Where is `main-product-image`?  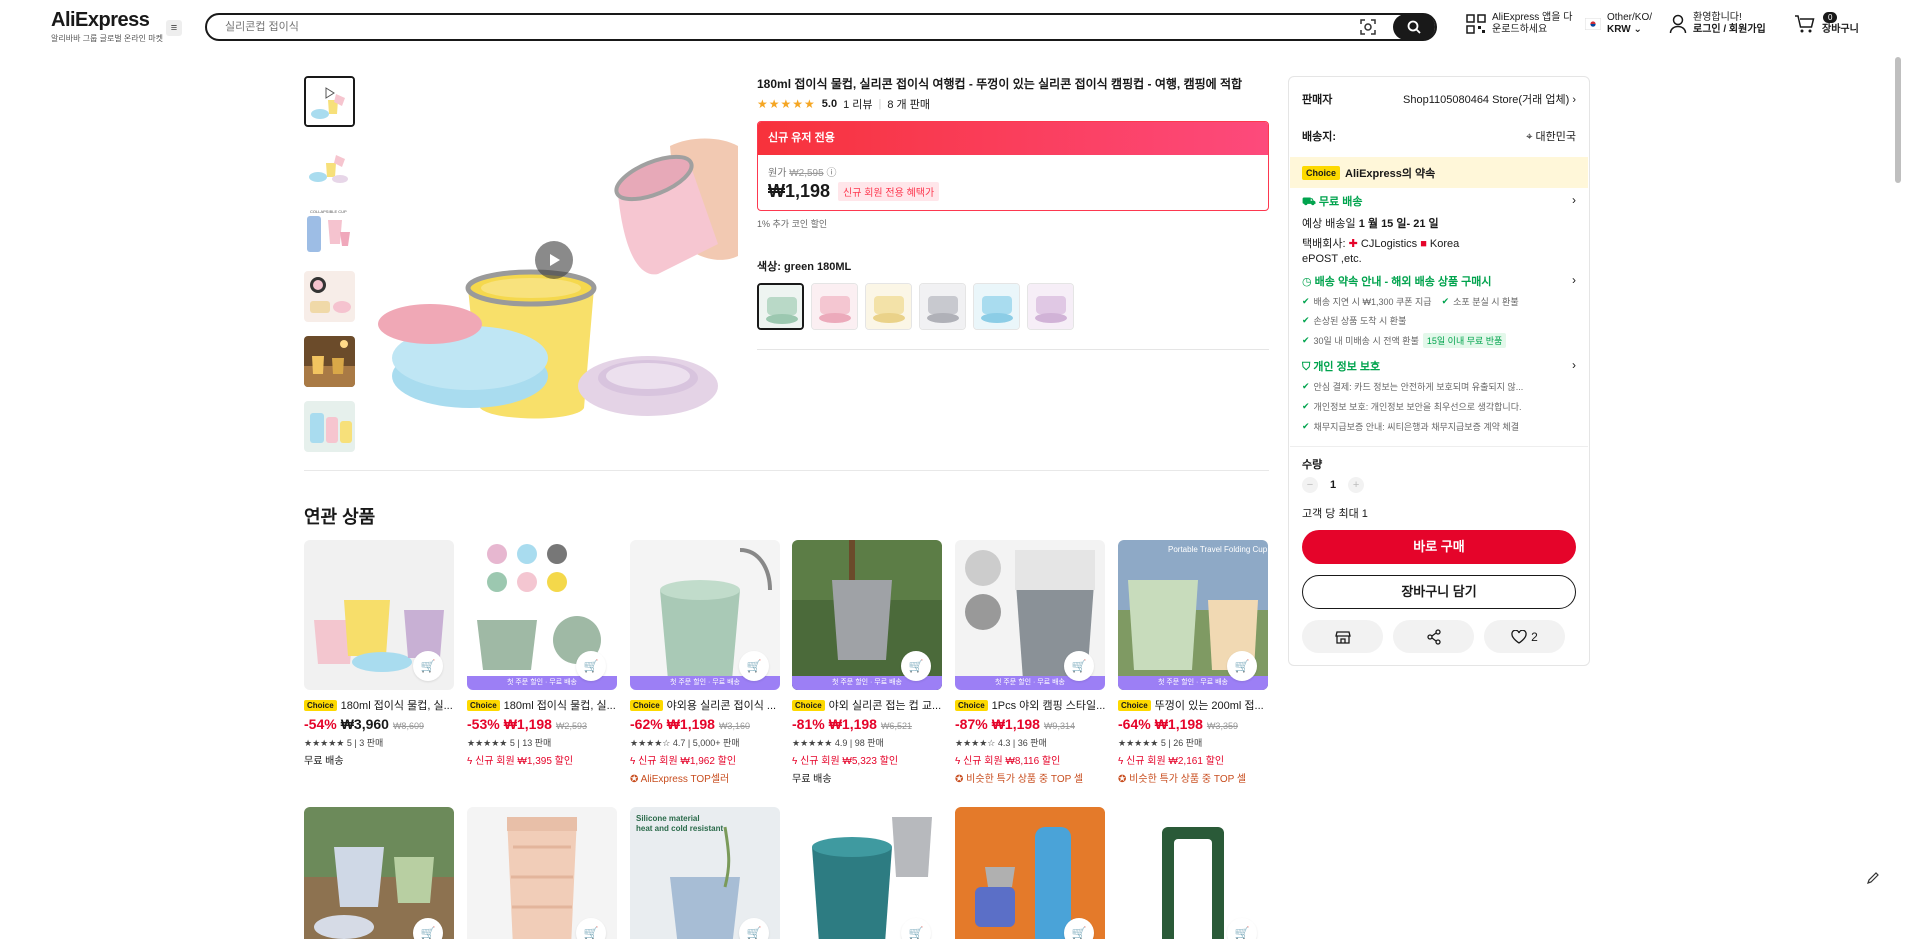 main-product-image is located at coordinates (554, 261).